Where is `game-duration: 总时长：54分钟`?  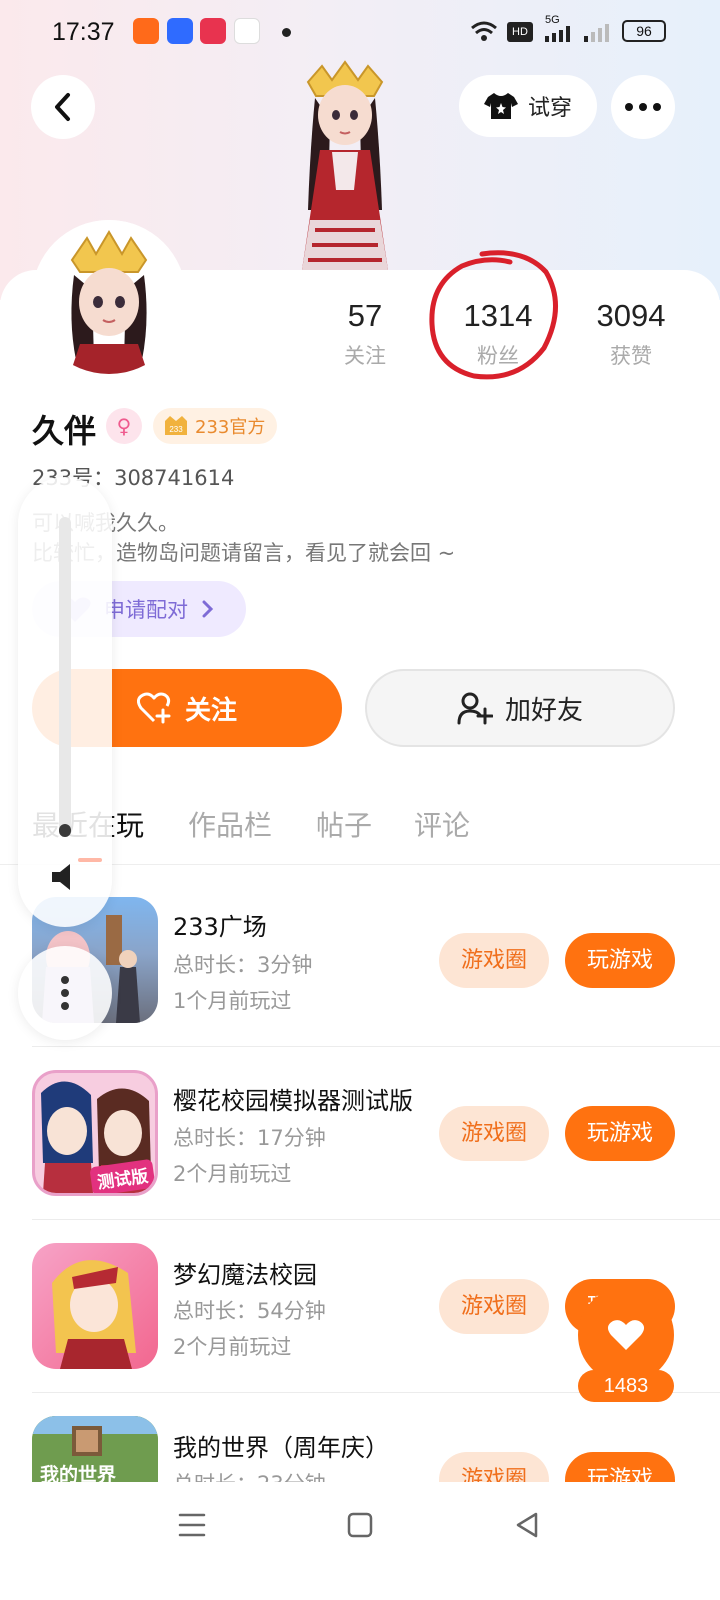 game-duration: 总时长：54分钟 is located at coordinates (249, 1311).